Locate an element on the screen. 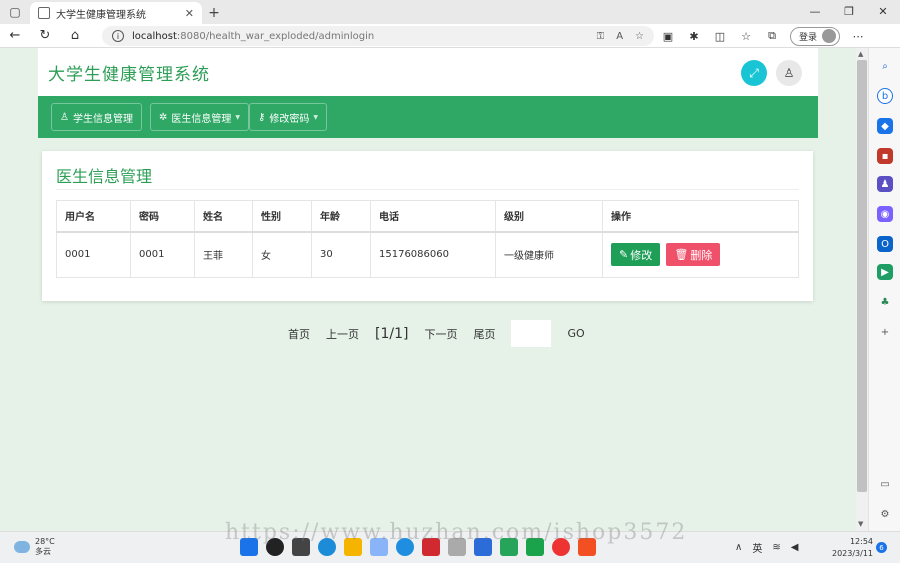 Image resolution: width=900 pixels, height=563 pixels. cell-password: 0001 is located at coordinates (162, 254).